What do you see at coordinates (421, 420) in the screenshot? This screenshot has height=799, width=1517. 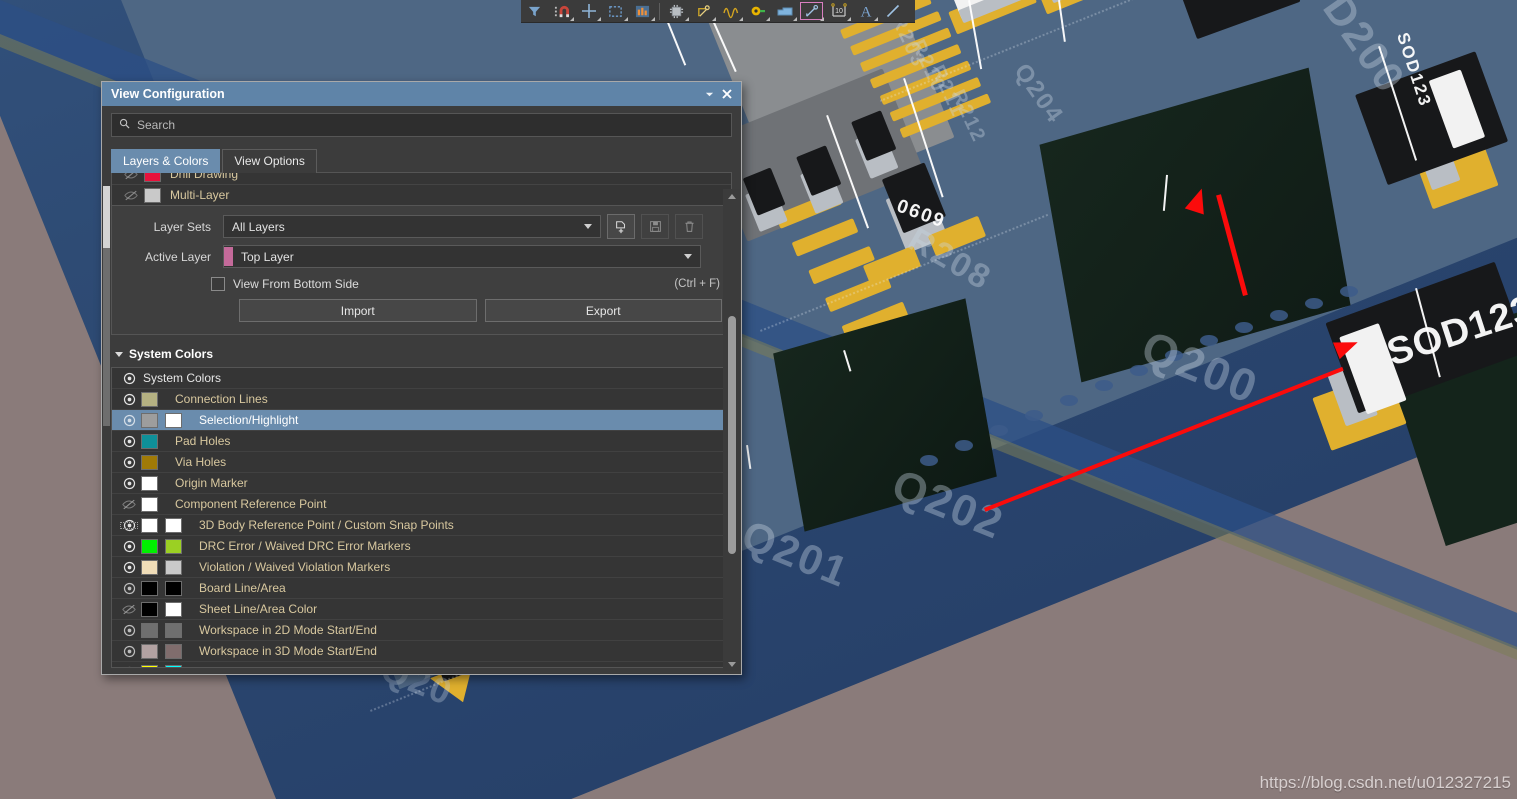 I see `system-color-row-selection-highlight: Selection/Highlight` at bounding box center [421, 420].